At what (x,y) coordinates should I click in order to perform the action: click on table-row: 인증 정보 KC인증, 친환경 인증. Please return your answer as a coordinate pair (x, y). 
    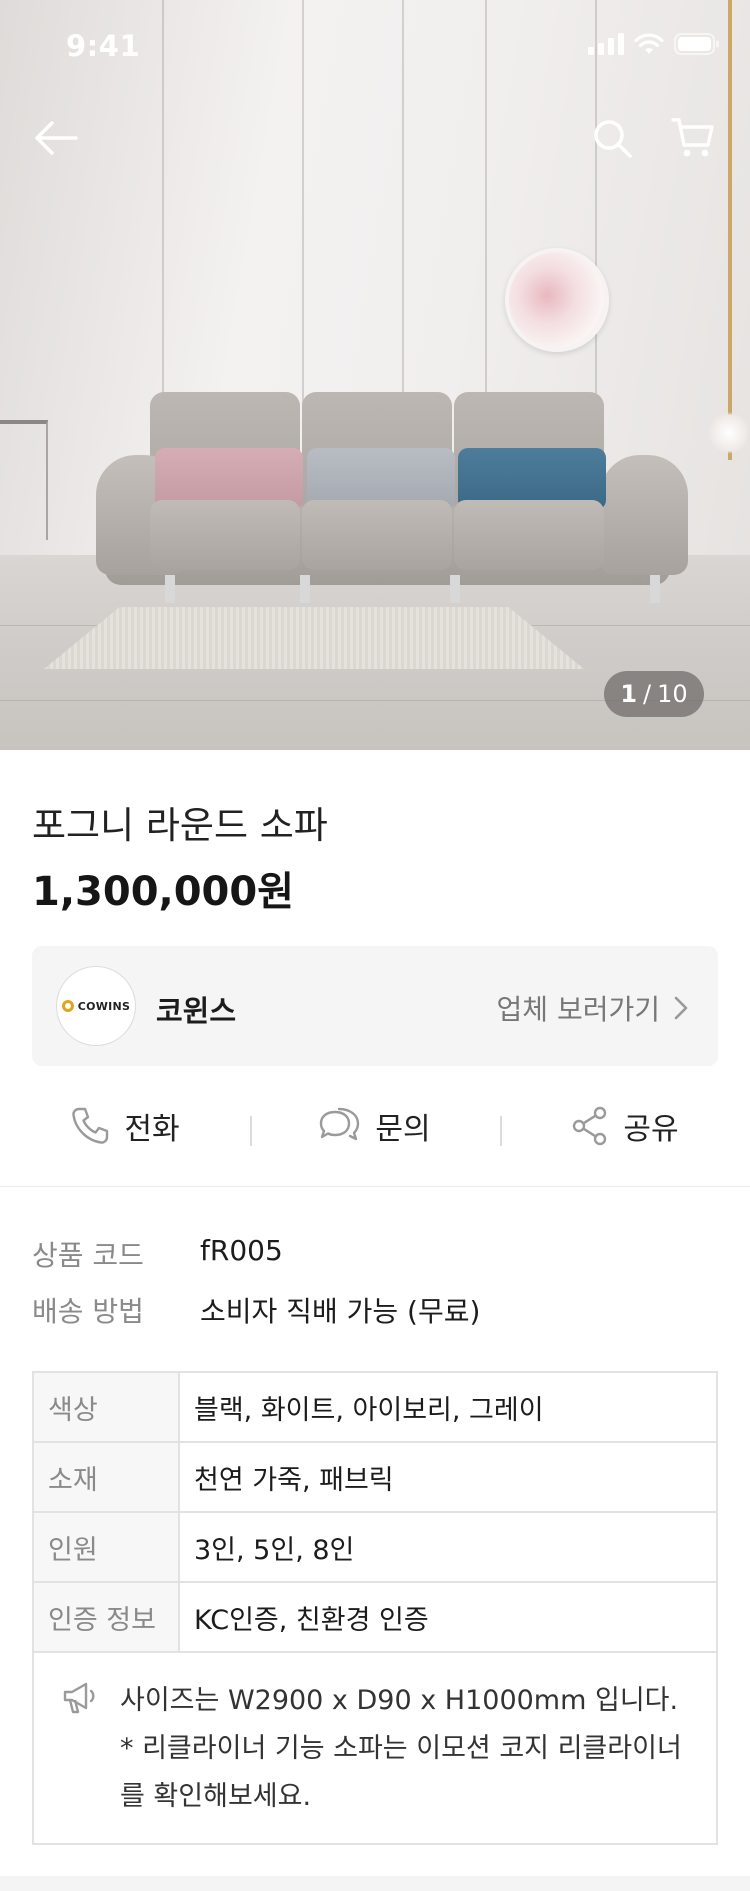
    Looking at the image, I should click on (375, 1618).